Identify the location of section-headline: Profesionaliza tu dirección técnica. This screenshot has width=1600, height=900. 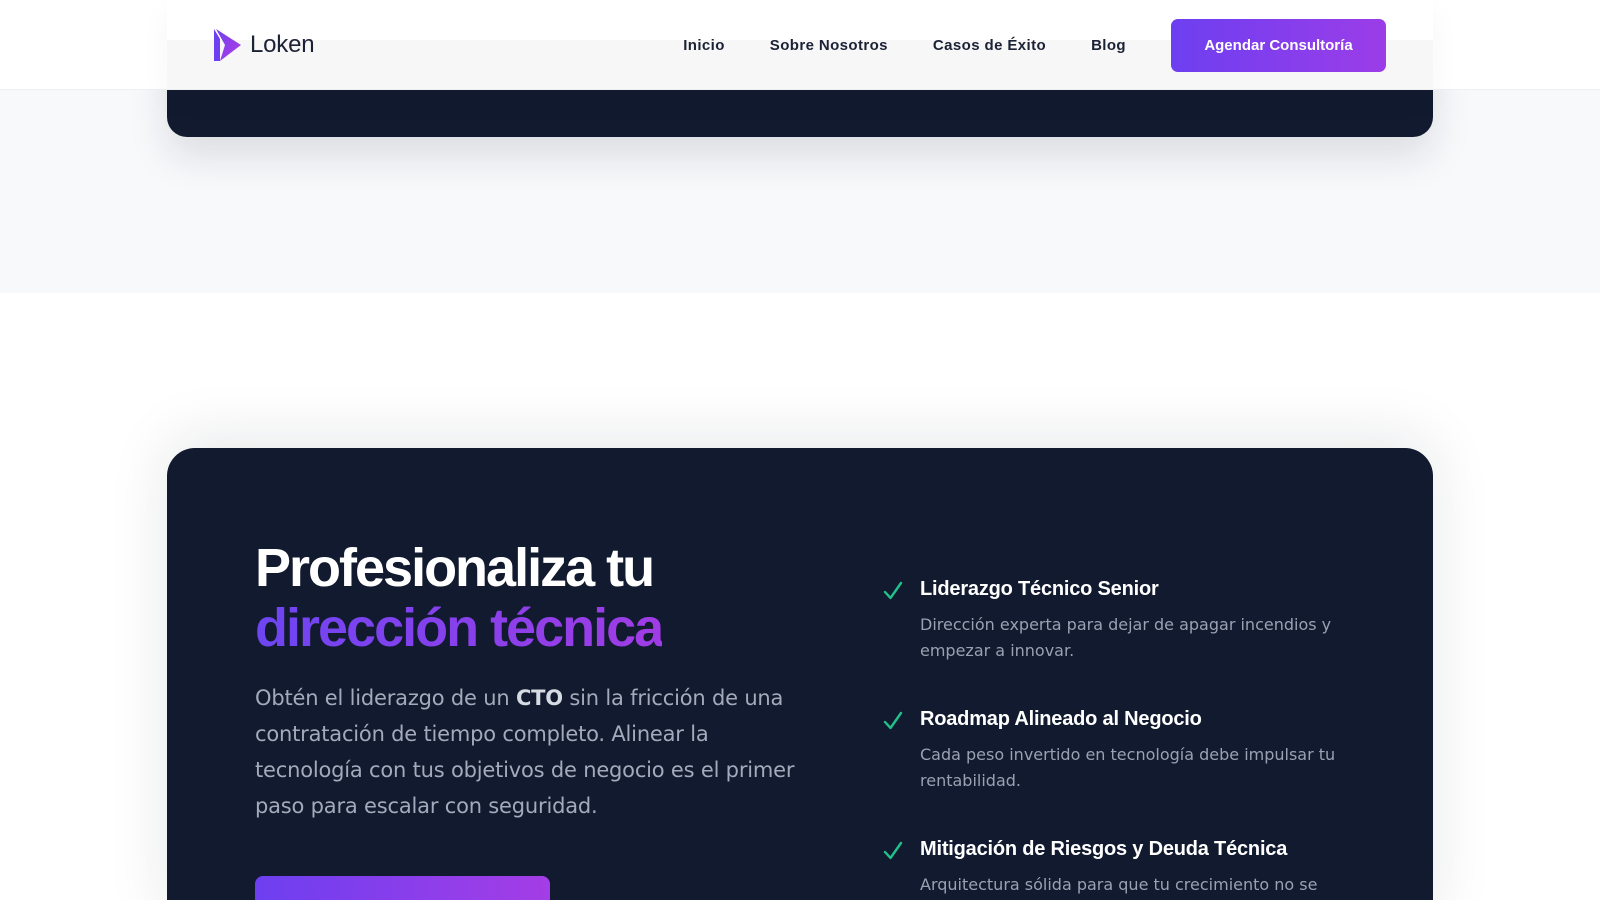
(459, 598).